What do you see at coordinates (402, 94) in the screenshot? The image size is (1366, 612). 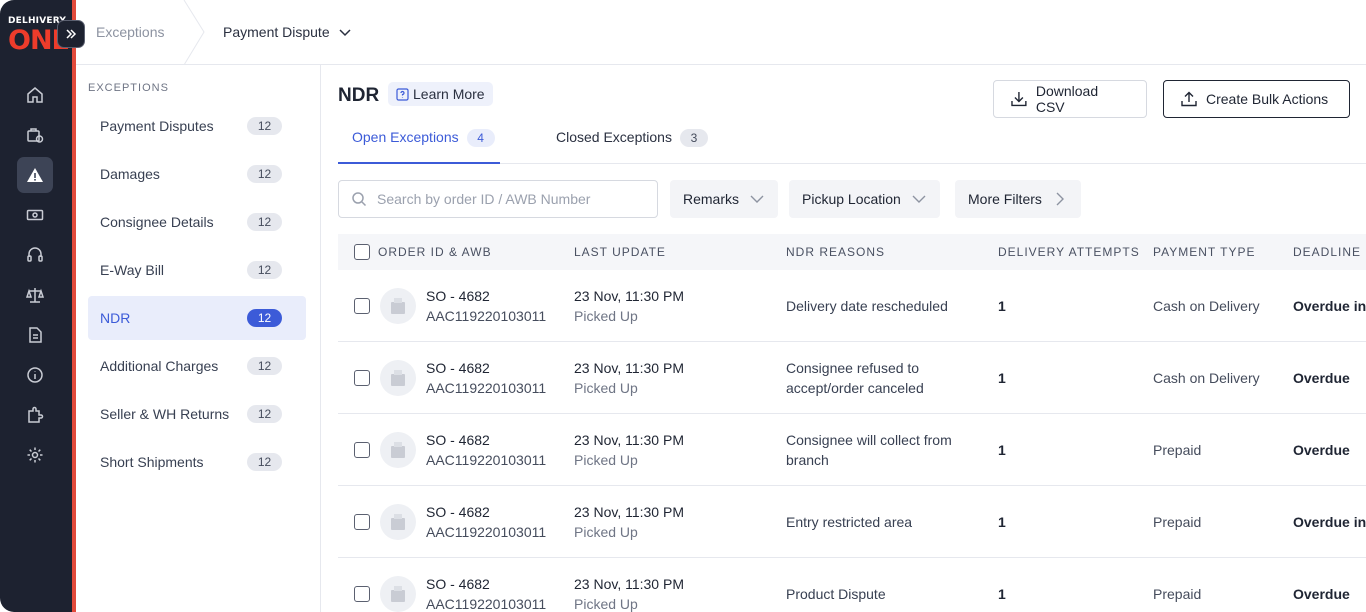 I see `help-icon` at bounding box center [402, 94].